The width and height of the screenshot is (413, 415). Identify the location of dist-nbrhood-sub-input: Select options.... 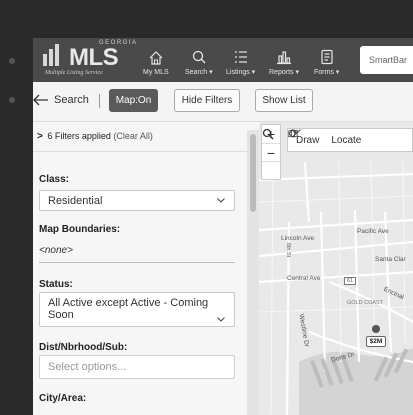
(137, 367).